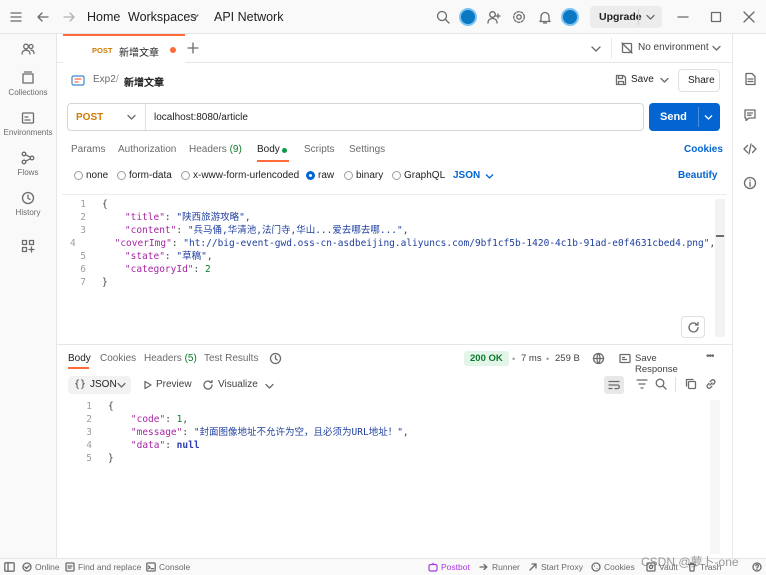  What do you see at coordinates (41, 567) in the screenshot?
I see `online-status: Online` at bounding box center [41, 567].